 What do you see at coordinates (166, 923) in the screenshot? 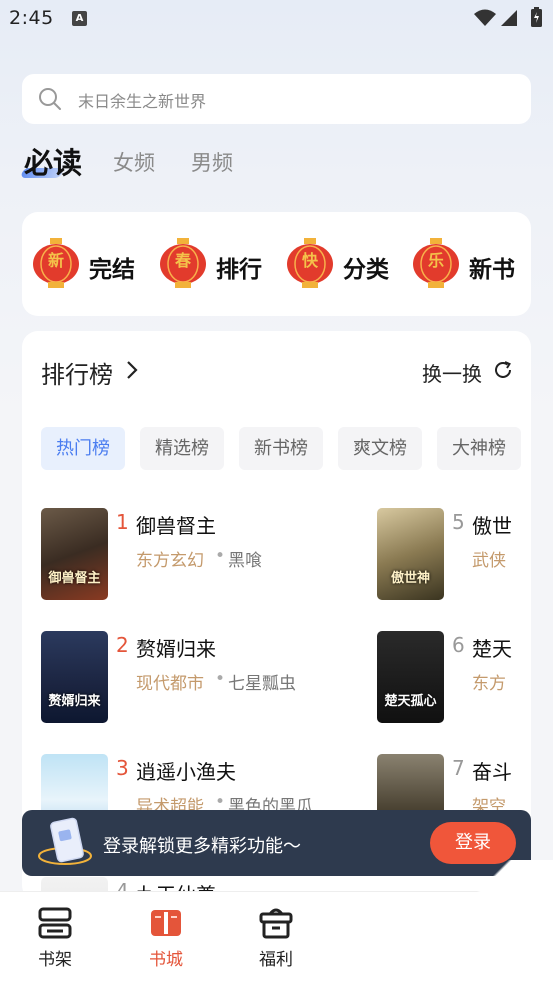
I see `bookstore-icon` at bounding box center [166, 923].